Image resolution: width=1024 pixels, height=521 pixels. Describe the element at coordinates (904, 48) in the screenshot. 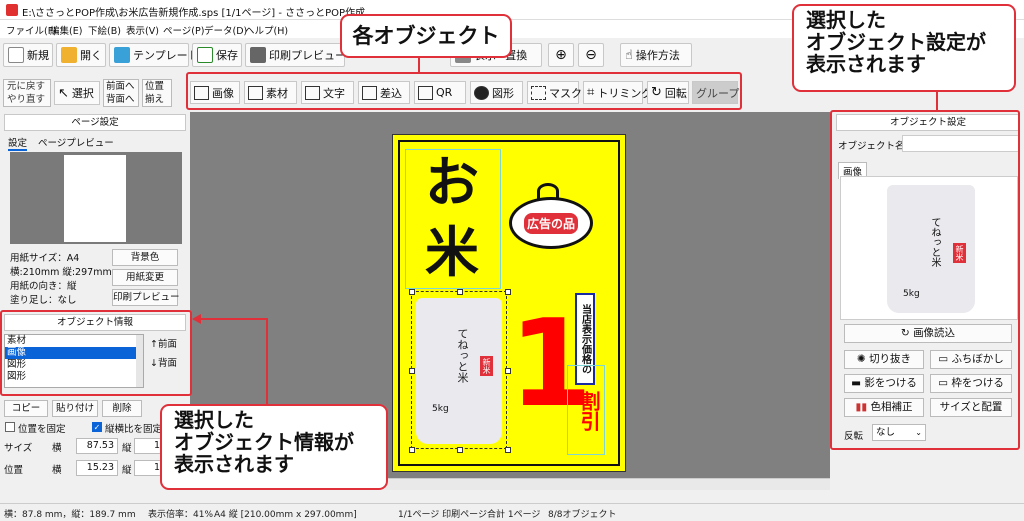

I see `callout-object-settings: 選択した オブジェクト設定が 表示されます` at that location.